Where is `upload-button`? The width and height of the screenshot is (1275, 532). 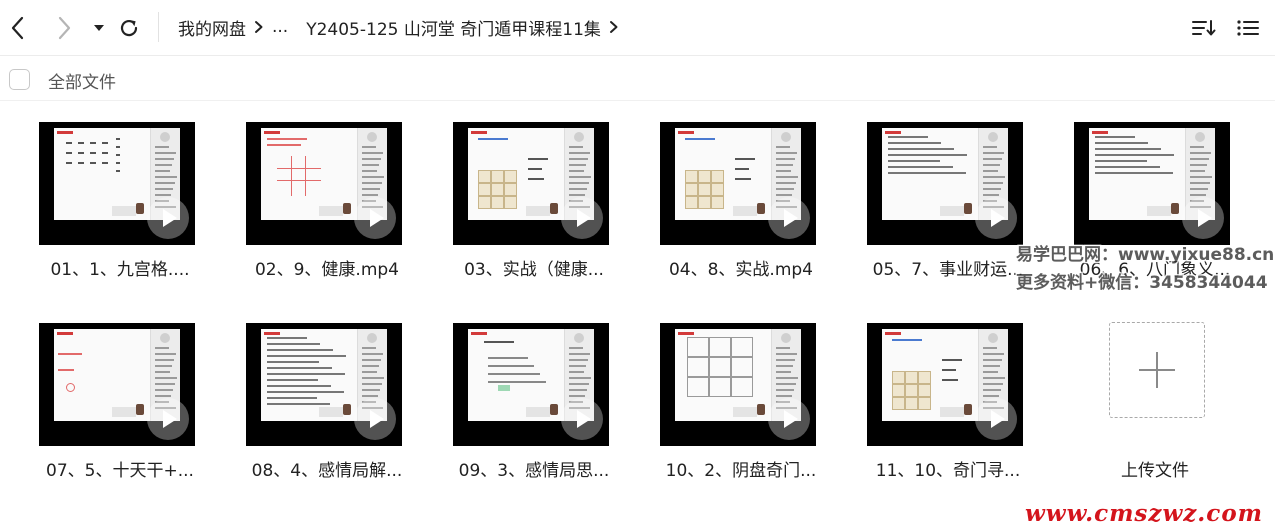
upload-button is located at coordinates (1157, 370).